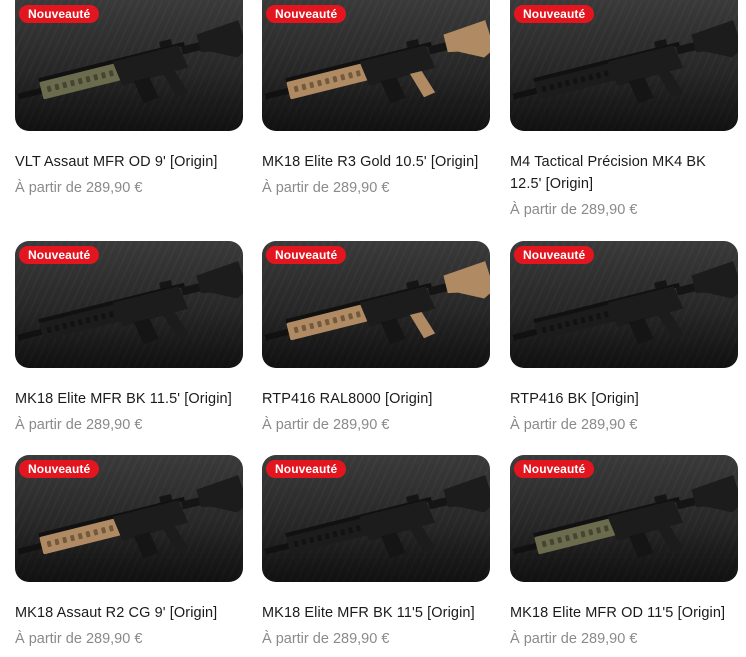 This screenshot has width=746, height=657. Describe the element at coordinates (377, 613) in the screenshot. I see `product-title: MK18 Elite MFR BK 11'5 [Origin]` at that location.